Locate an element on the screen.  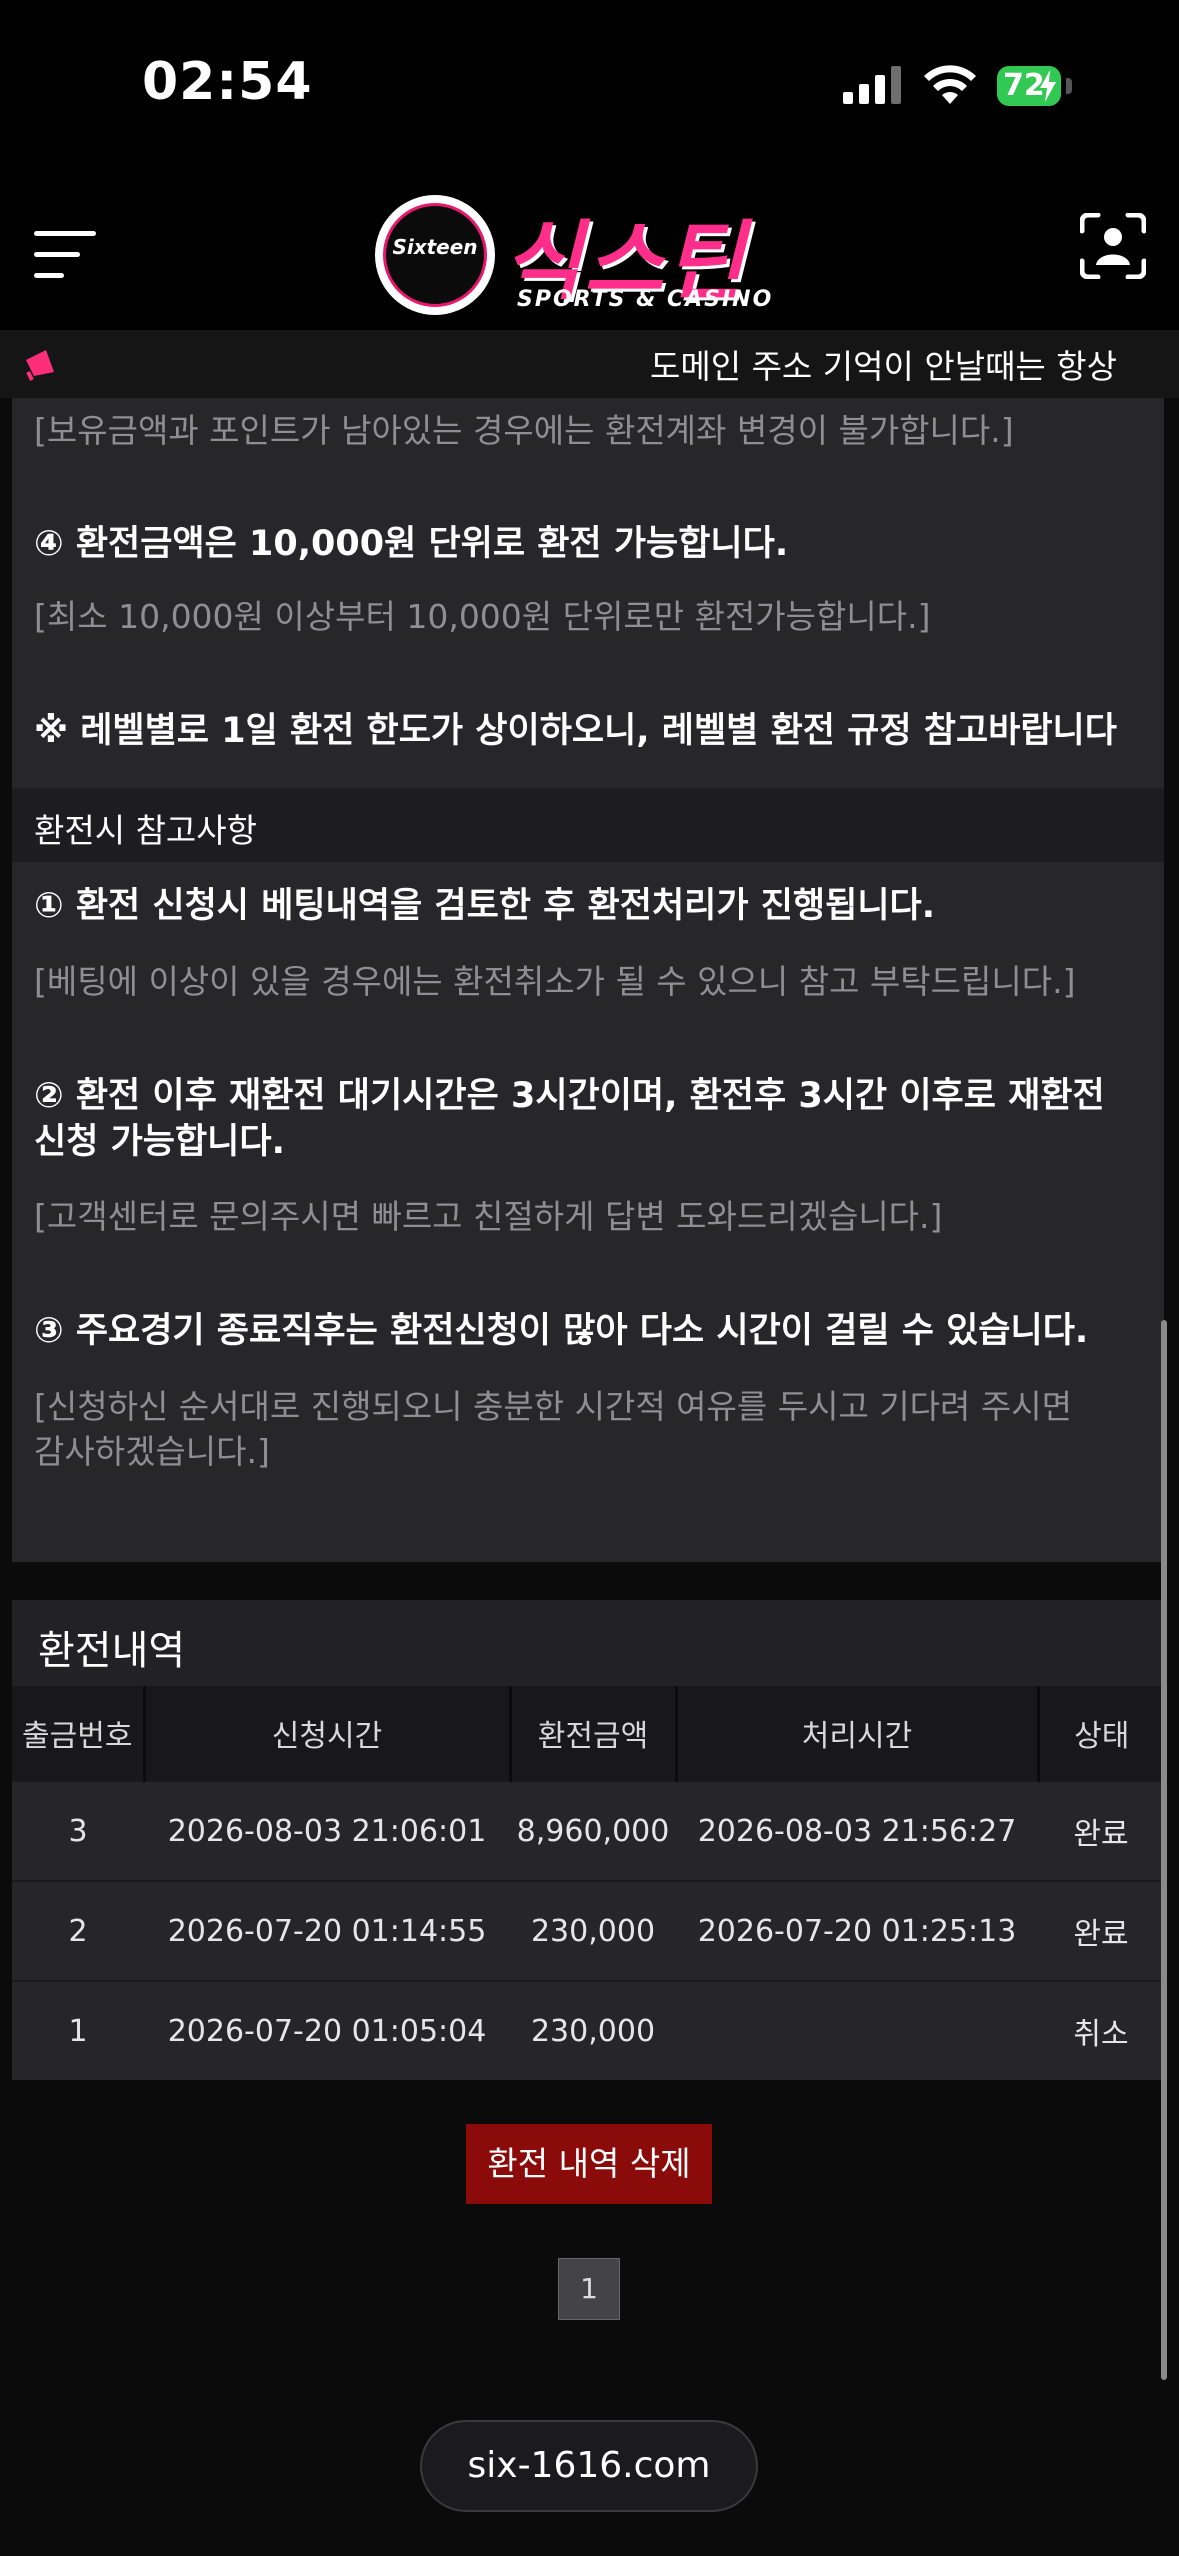
rule-note-account: [보유금액과 포인트가 남아있는 경우에는 환전계좌 변경이 불가합니다.] is located at coordinates (524, 430).